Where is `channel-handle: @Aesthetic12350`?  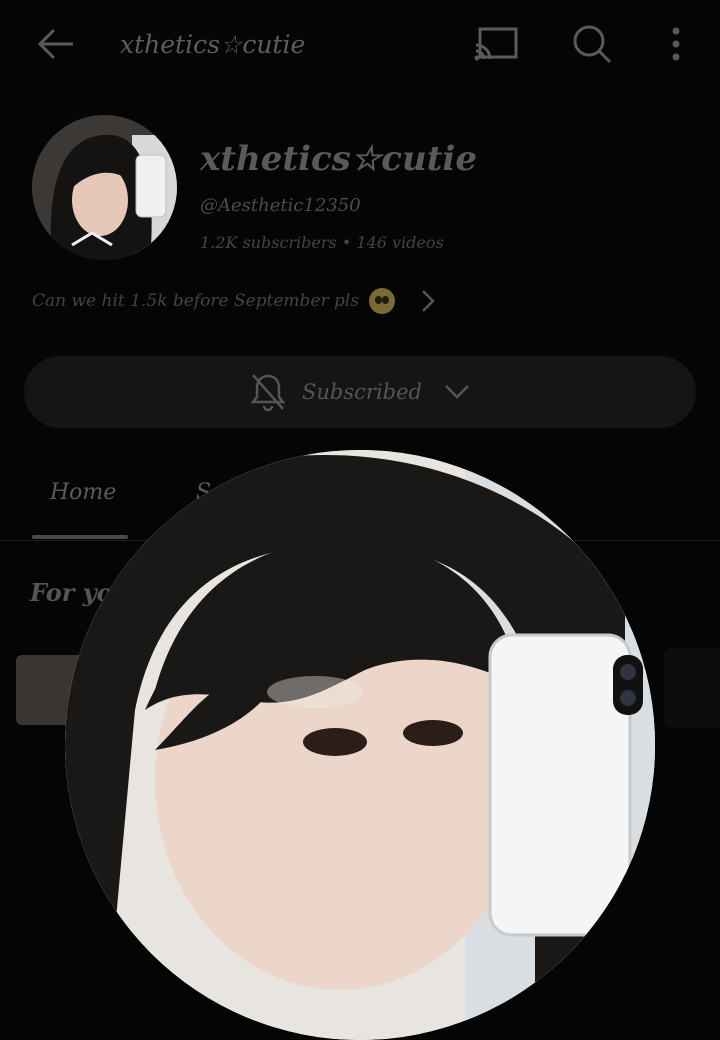 channel-handle: @Aesthetic12350 is located at coordinates (280, 205).